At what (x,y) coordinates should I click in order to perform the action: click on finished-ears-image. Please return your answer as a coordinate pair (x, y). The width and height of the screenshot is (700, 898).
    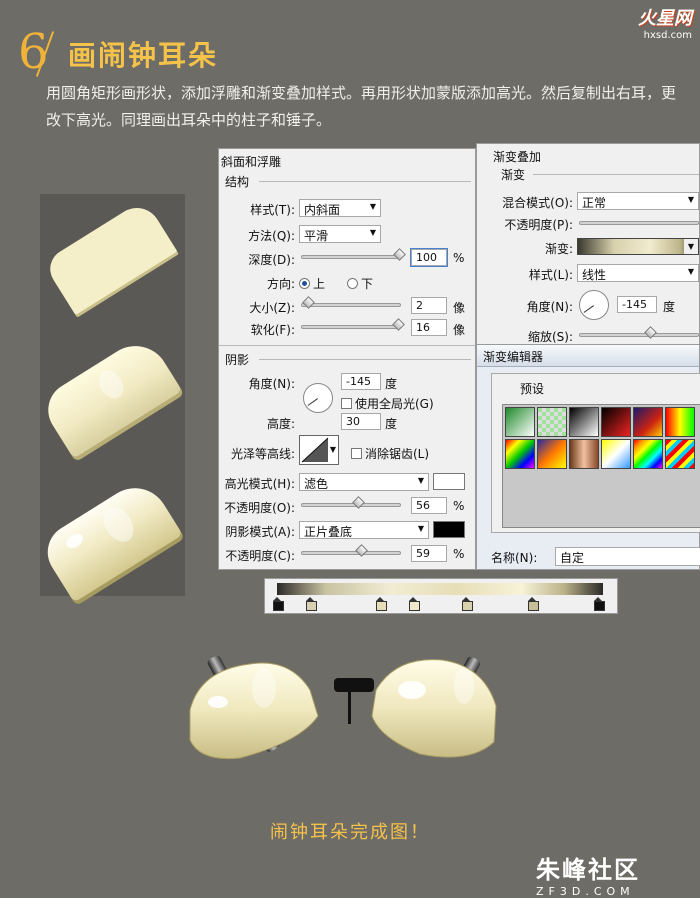
    Looking at the image, I should click on (343, 707).